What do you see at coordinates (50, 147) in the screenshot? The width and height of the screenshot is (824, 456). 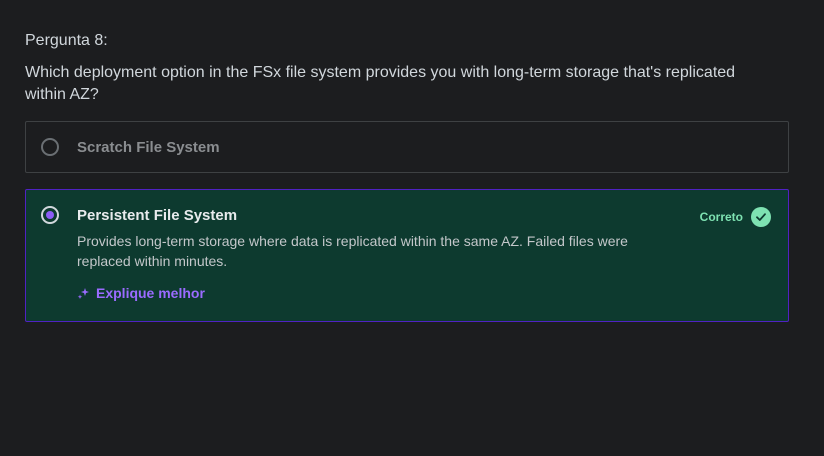 I see `radio-button-unselected` at bounding box center [50, 147].